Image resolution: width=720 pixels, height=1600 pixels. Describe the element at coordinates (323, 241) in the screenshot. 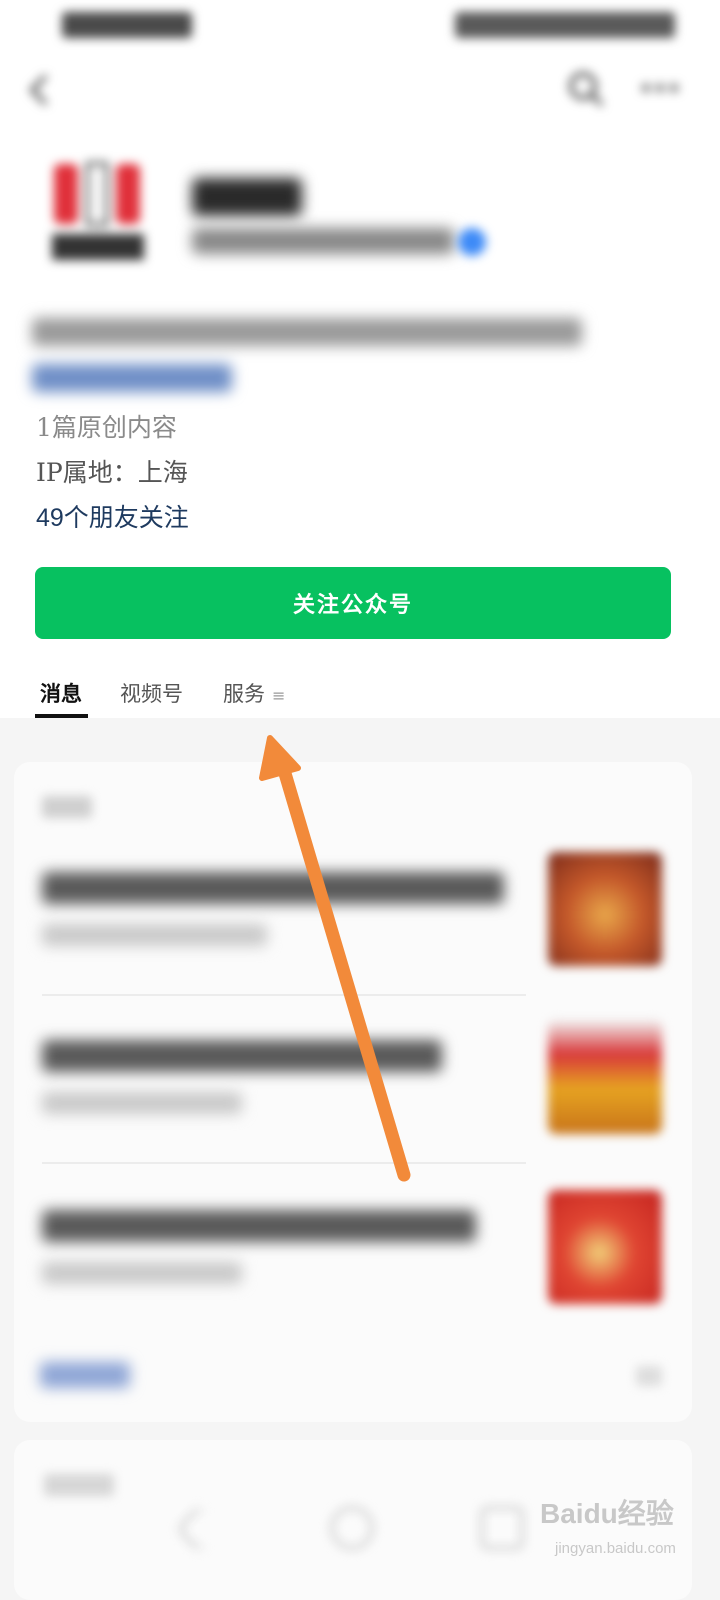

I see `account-company` at that location.